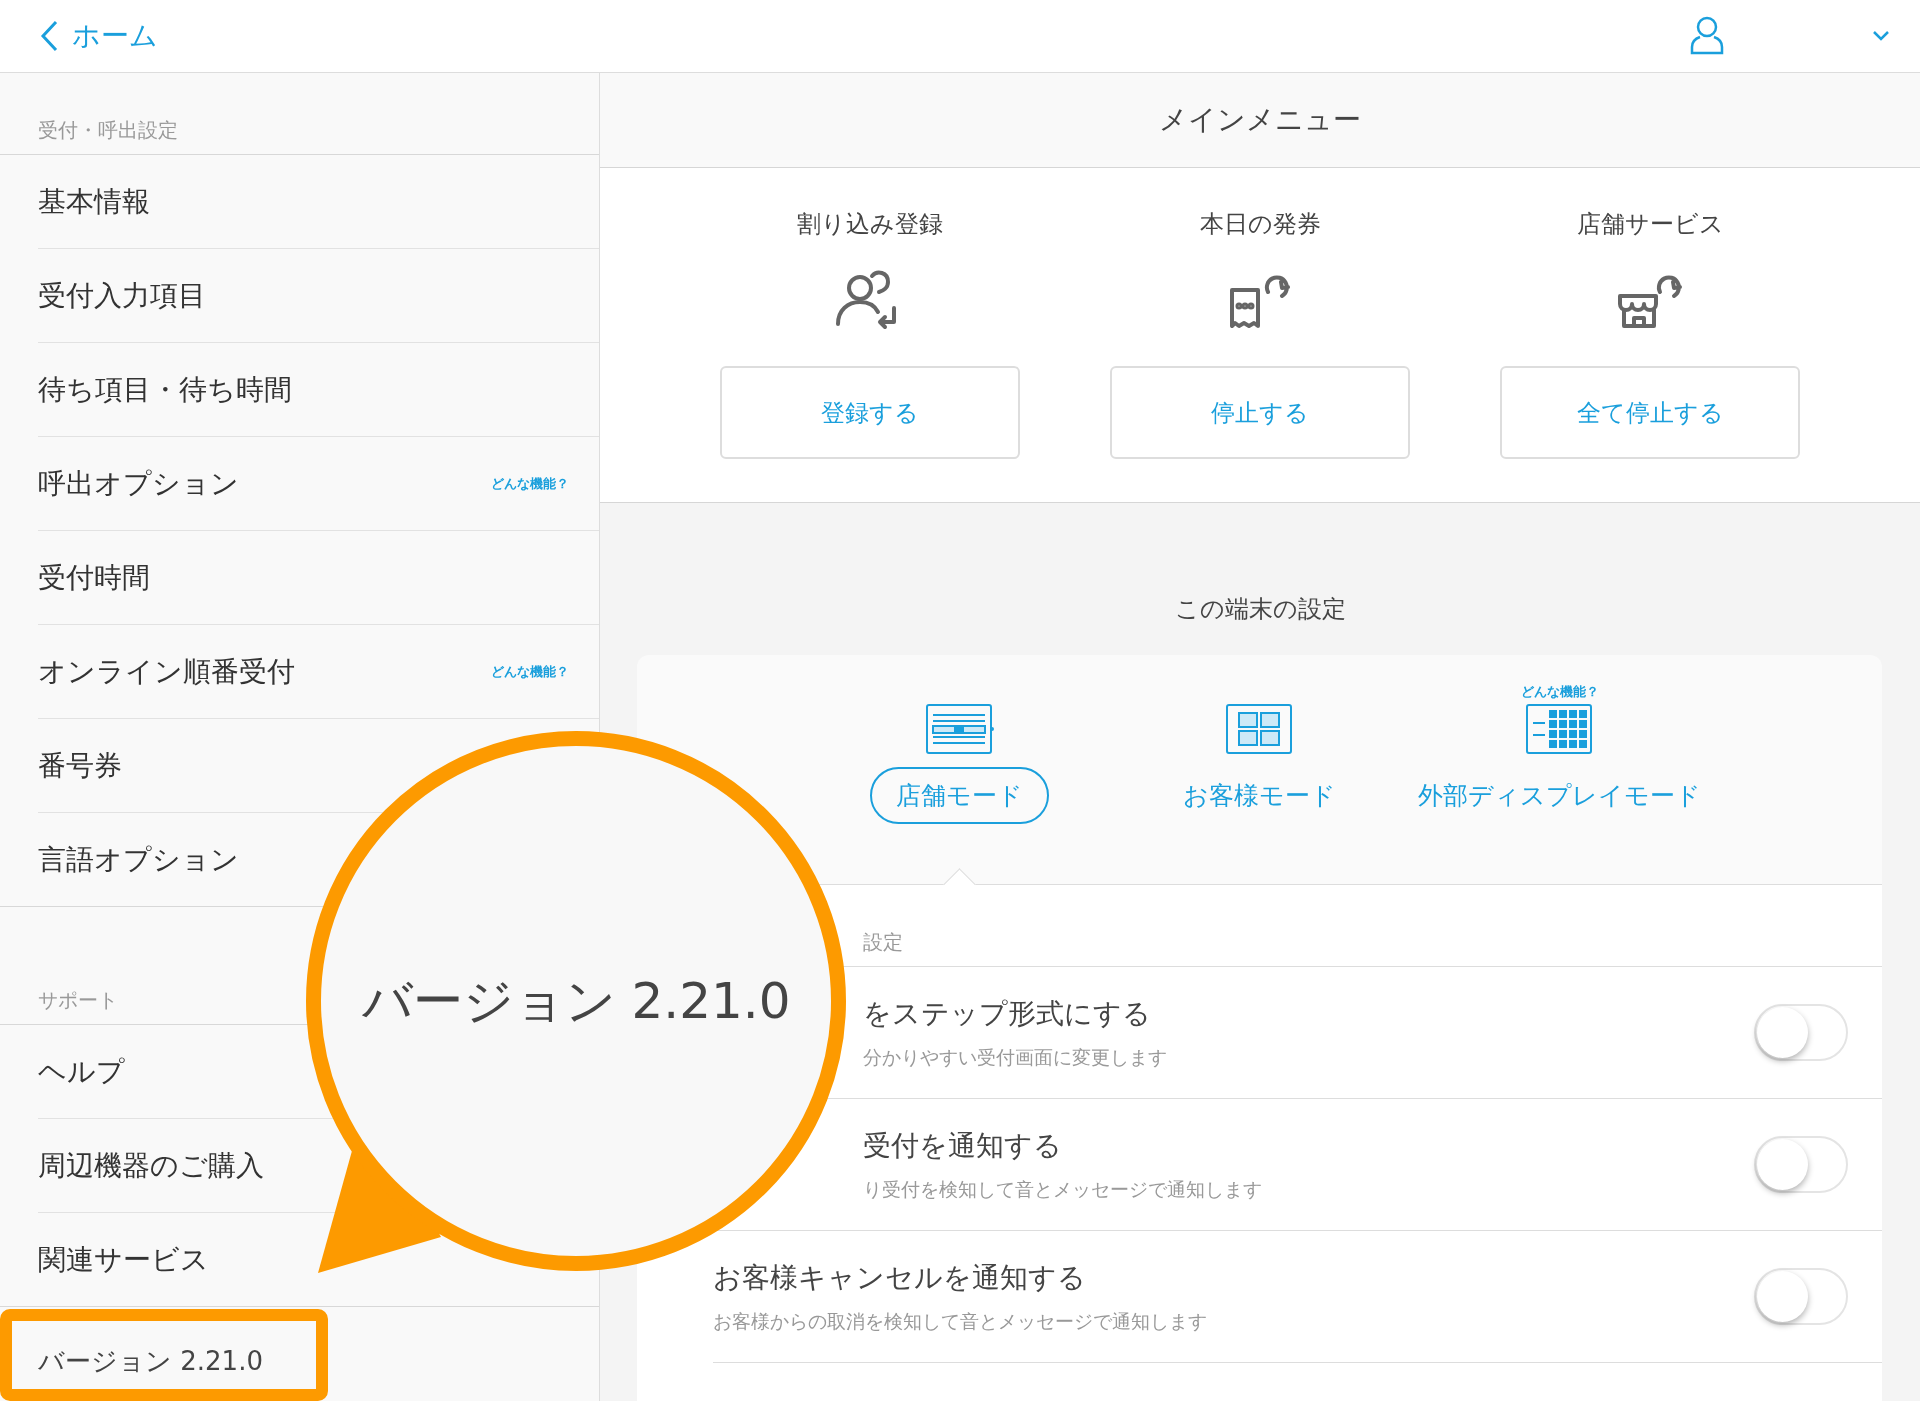 The image size is (1920, 1401). What do you see at coordinates (1260, 120) in the screenshot?
I see `main-menu-title: メインメニュー` at bounding box center [1260, 120].